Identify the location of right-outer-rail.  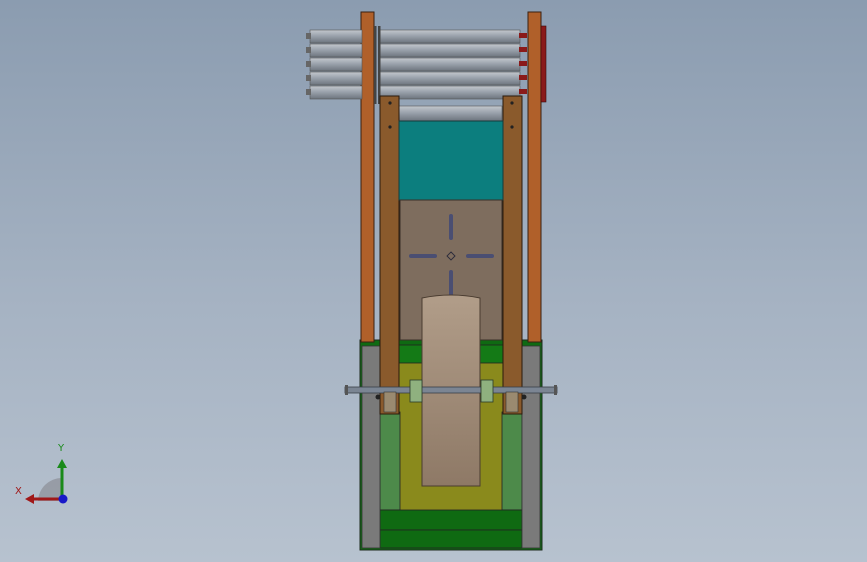
(534, 177).